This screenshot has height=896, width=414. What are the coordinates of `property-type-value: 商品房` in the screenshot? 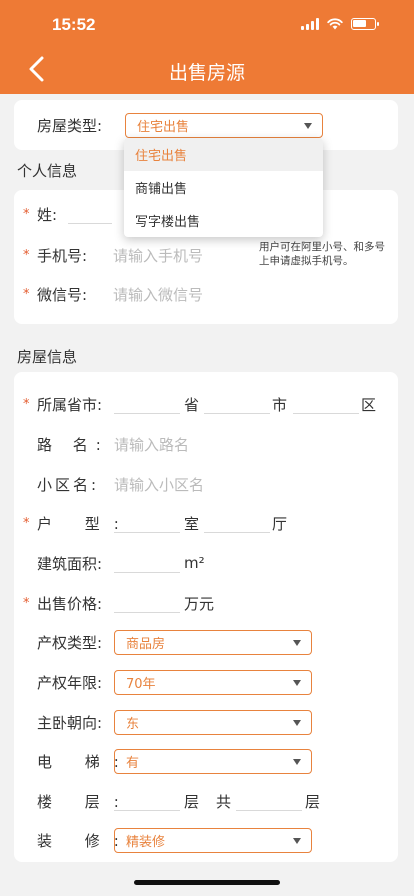 It's located at (146, 644).